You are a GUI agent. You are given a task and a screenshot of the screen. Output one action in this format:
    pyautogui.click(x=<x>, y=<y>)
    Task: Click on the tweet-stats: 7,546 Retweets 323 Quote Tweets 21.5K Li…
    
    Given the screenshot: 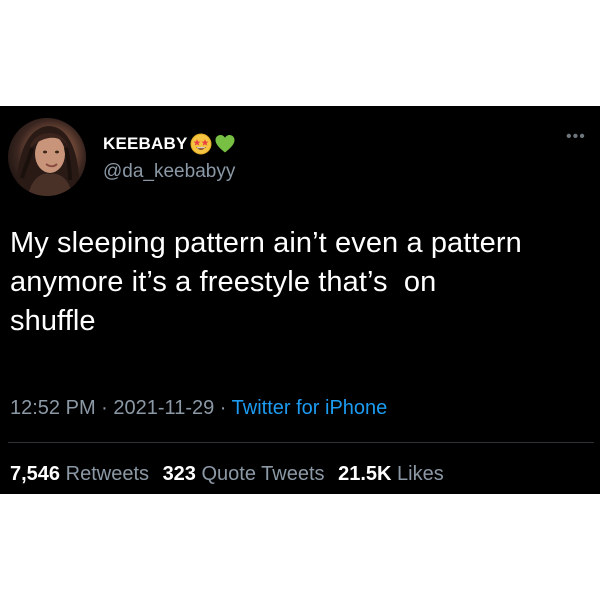 What is the action you would take?
    pyautogui.click(x=227, y=474)
    